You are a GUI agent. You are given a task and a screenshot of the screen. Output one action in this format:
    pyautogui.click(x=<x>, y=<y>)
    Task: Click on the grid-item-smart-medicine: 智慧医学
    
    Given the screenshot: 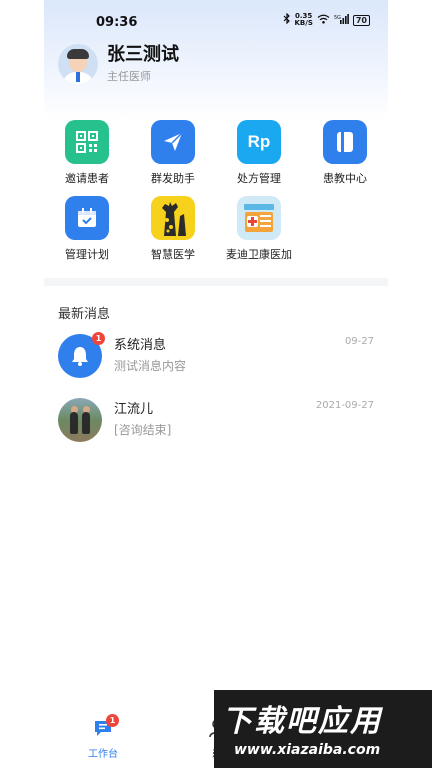 What is the action you would take?
    pyautogui.click(x=173, y=234)
    